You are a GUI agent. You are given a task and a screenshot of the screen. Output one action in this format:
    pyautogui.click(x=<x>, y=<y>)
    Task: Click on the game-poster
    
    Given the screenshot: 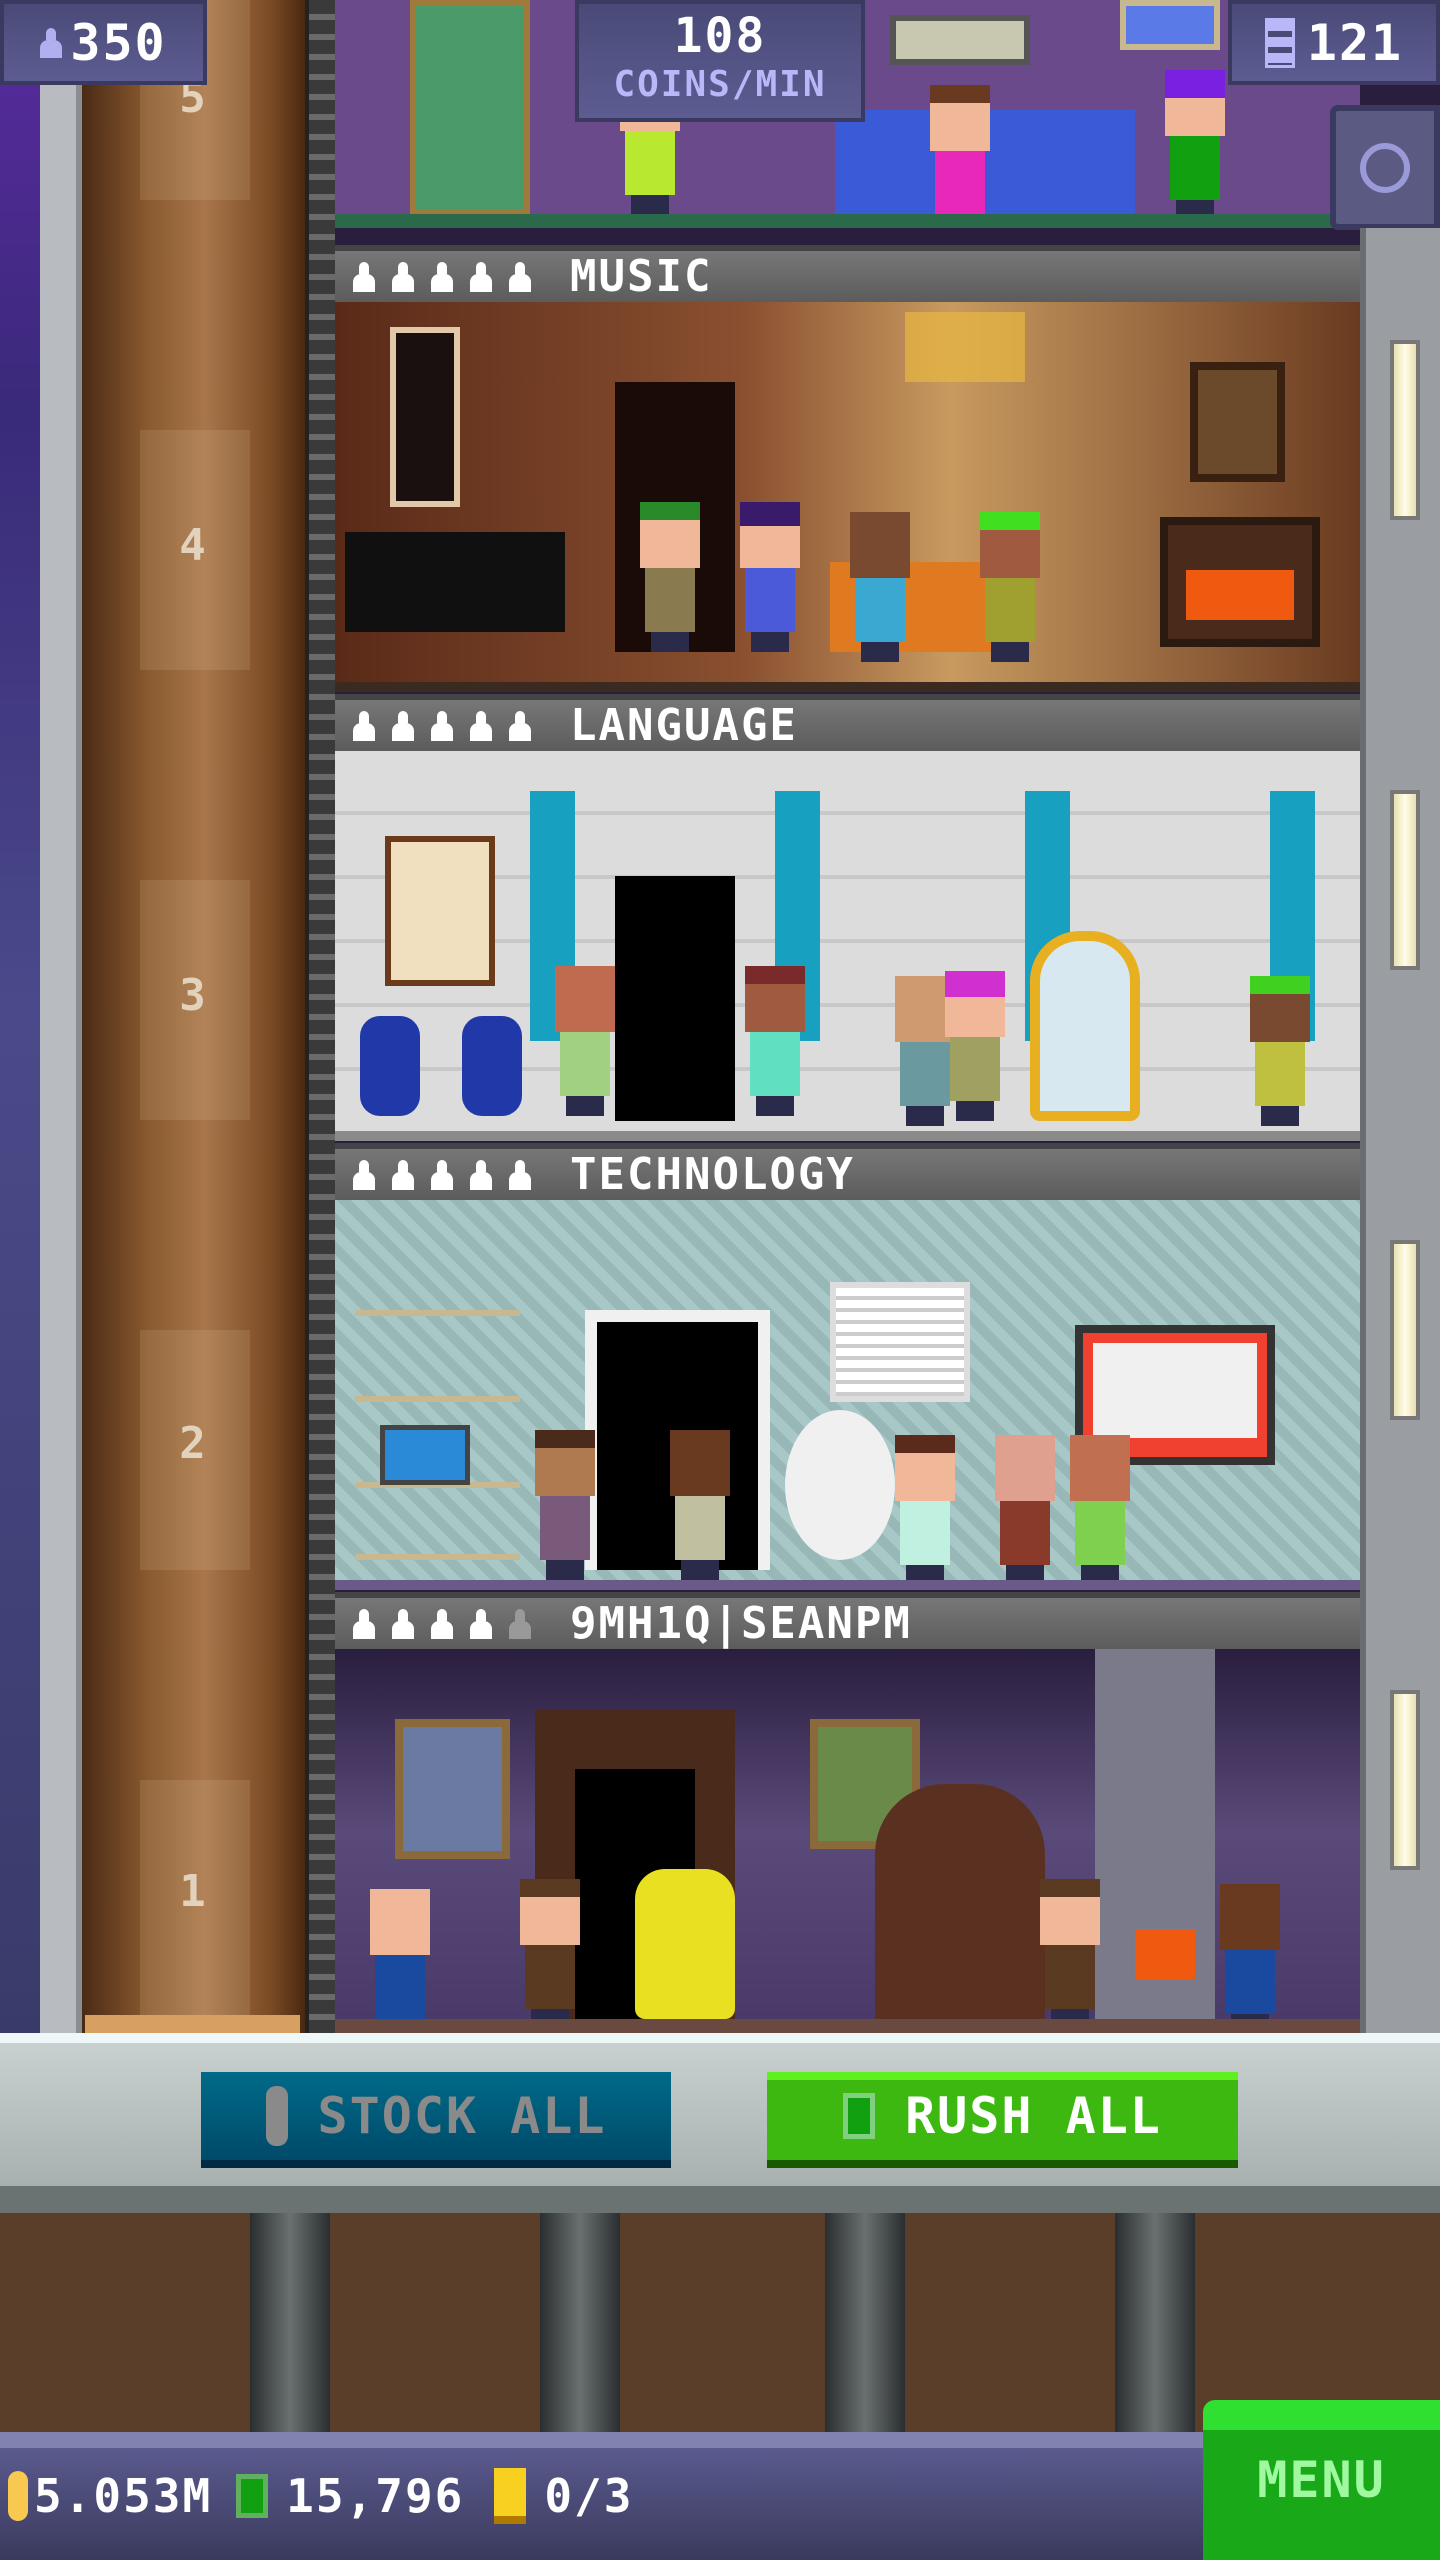 What is the action you would take?
    pyautogui.click(x=1170, y=25)
    